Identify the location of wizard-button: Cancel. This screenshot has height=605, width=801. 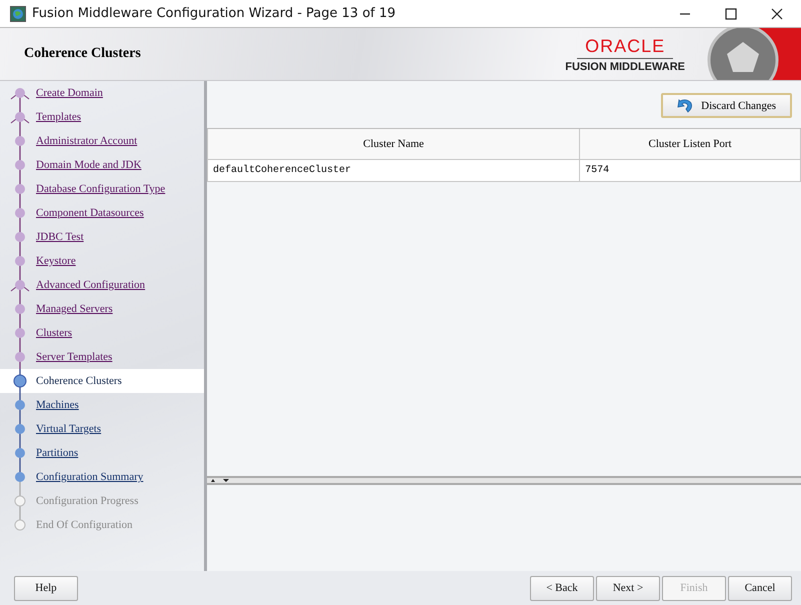
(760, 588).